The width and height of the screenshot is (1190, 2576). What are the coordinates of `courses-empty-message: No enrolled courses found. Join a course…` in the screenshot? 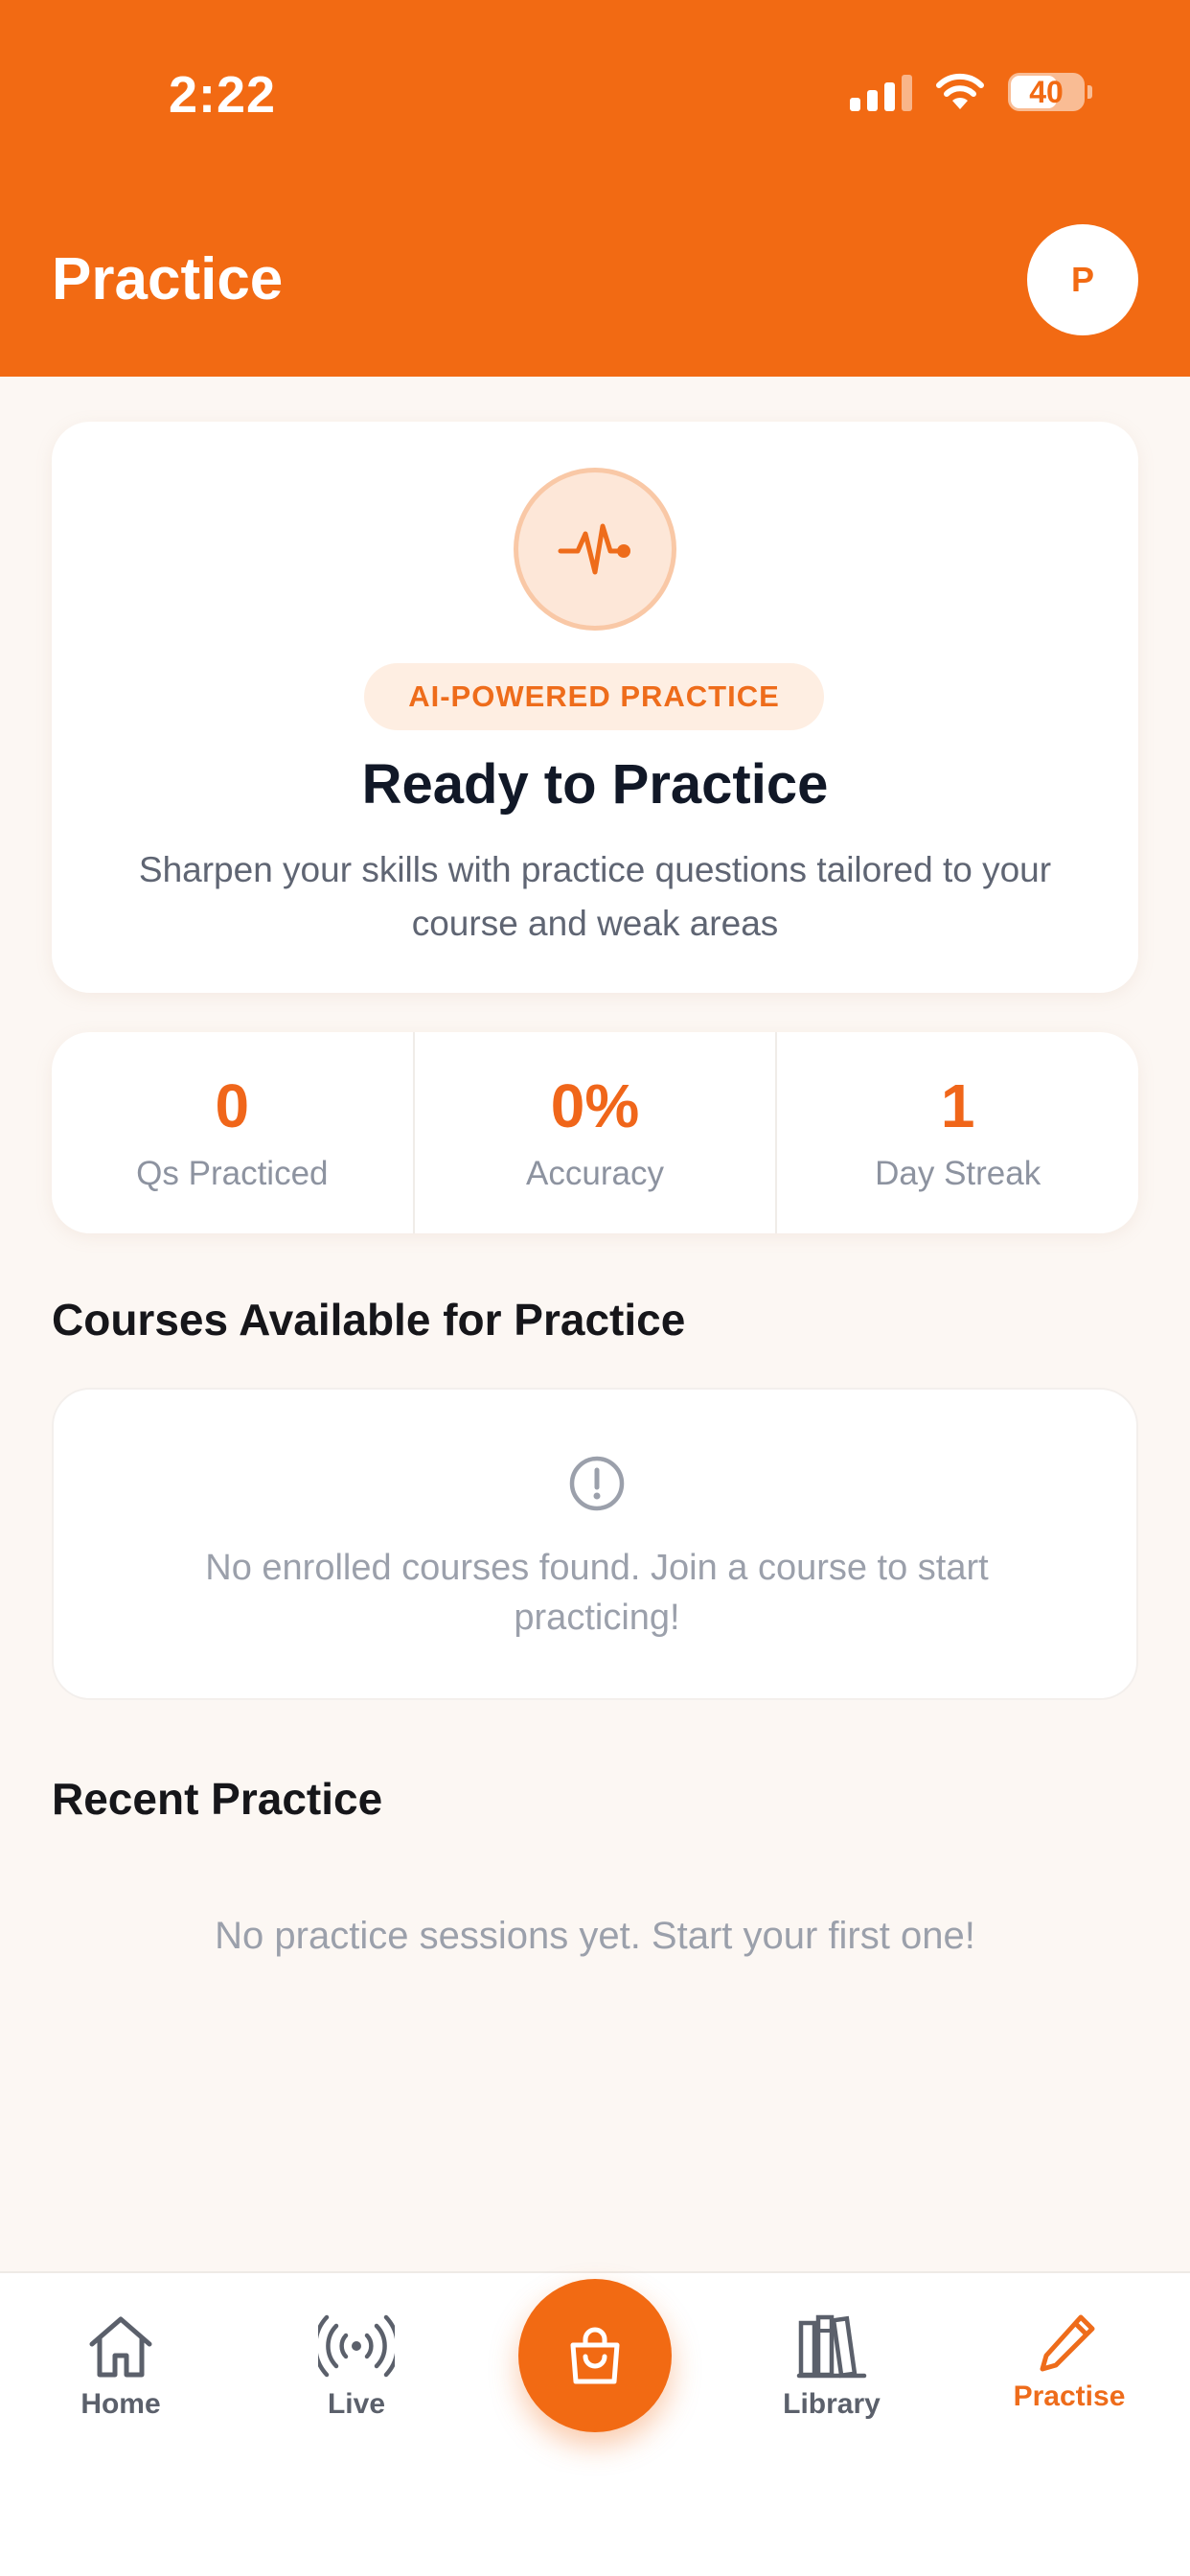 It's located at (597, 1593).